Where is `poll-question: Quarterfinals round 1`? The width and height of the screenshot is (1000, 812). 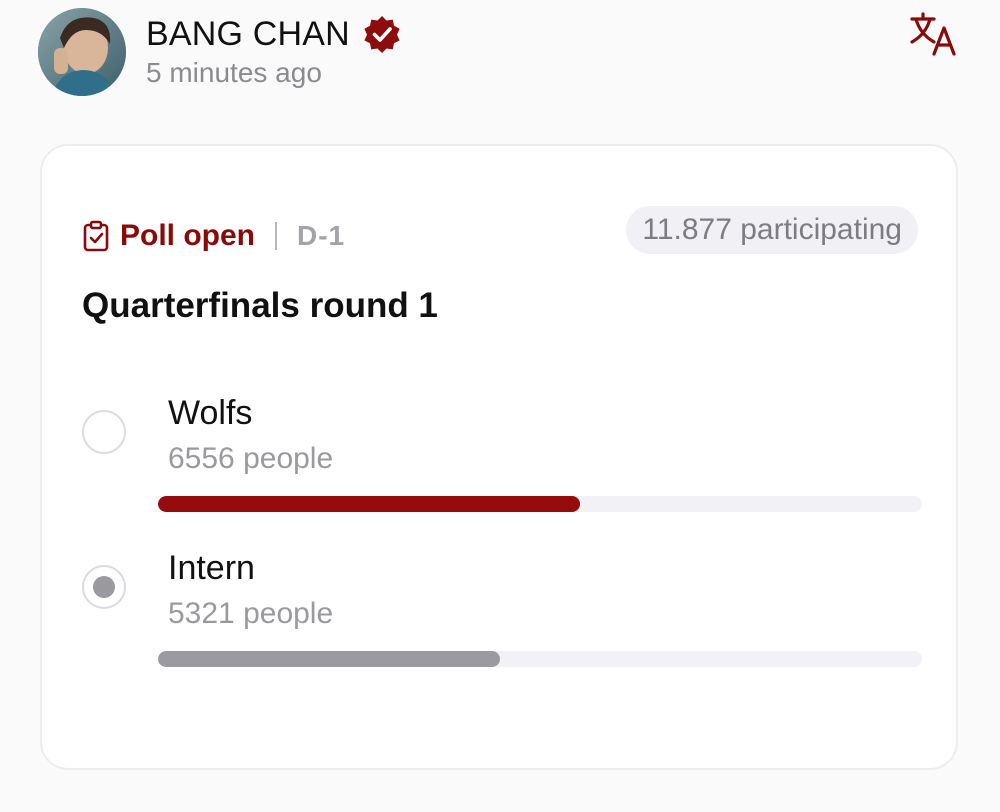 poll-question: Quarterfinals round 1 is located at coordinates (260, 305).